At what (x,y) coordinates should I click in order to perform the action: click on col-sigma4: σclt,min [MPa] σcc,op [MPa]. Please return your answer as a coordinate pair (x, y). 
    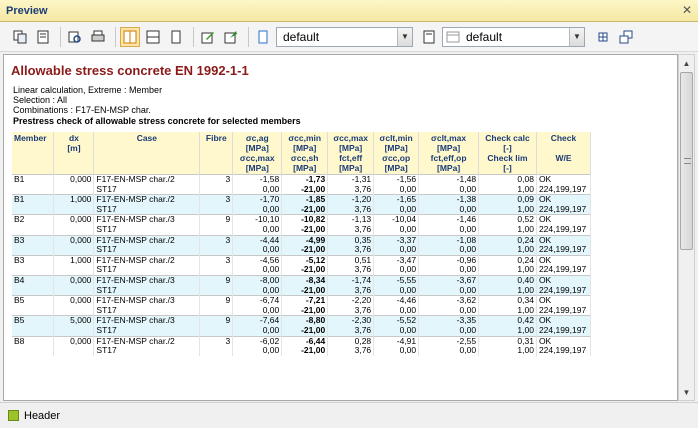
    Looking at the image, I should click on (396, 153).